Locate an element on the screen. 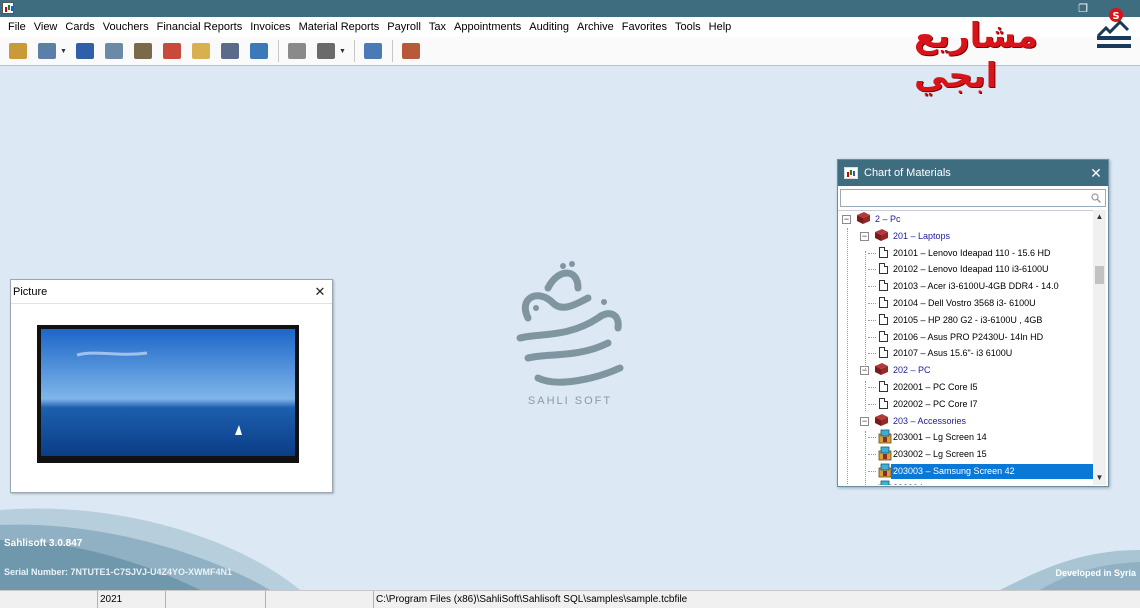 The width and height of the screenshot is (1140, 608). page-setup-button is located at coordinates (297, 51).